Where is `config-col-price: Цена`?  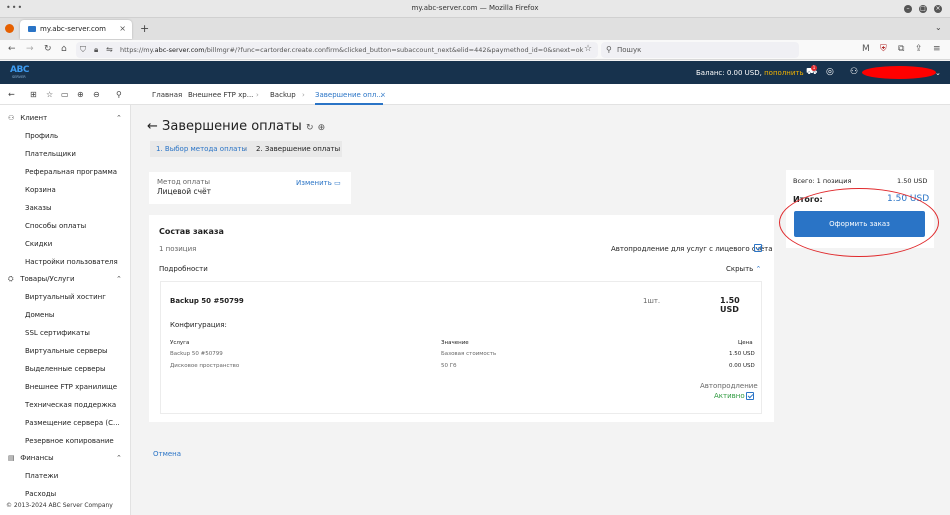
config-col-price: Цена is located at coordinates (745, 343).